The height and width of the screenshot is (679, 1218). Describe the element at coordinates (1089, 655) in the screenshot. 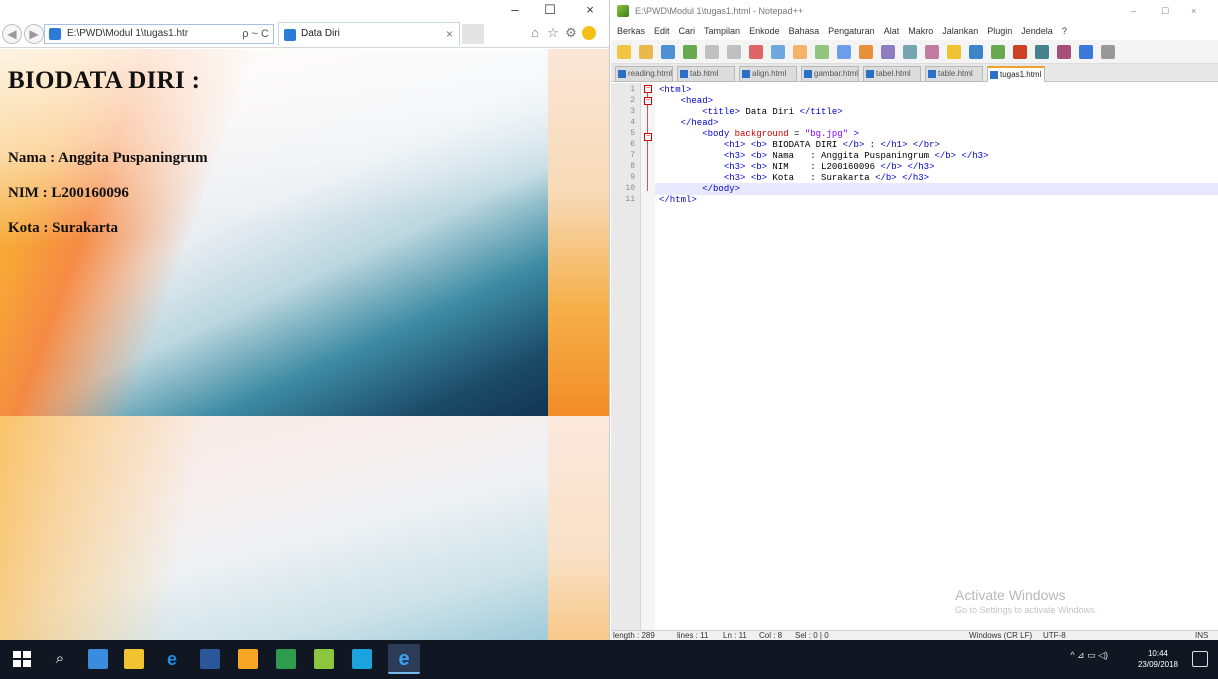

I see `system-tray-icons: ^ ⊿ ▭ ◁)` at that location.